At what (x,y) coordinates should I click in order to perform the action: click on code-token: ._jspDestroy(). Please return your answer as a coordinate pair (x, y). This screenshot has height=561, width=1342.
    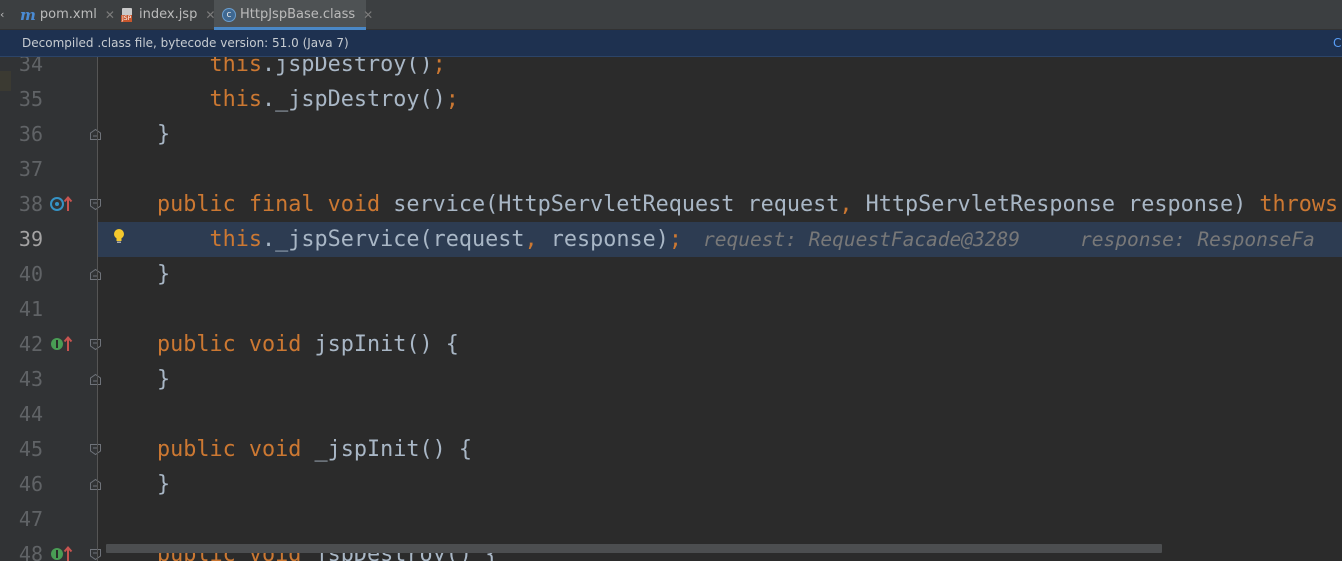
    Looking at the image, I should click on (354, 99).